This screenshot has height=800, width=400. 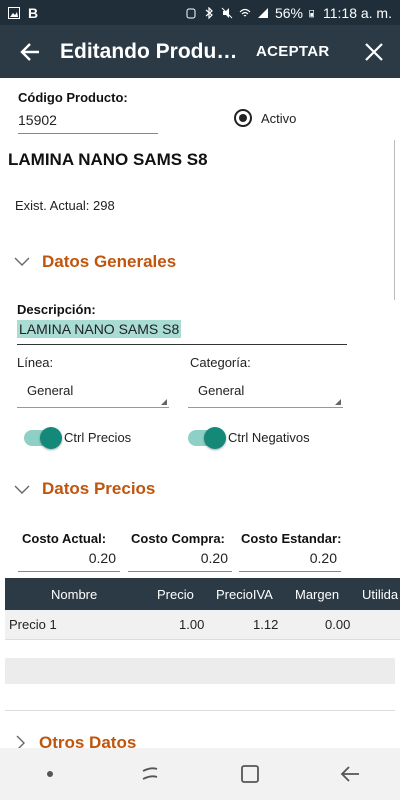 What do you see at coordinates (200, 737) in the screenshot?
I see `section-other-header: Otros Datos` at bounding box center [200, 737].